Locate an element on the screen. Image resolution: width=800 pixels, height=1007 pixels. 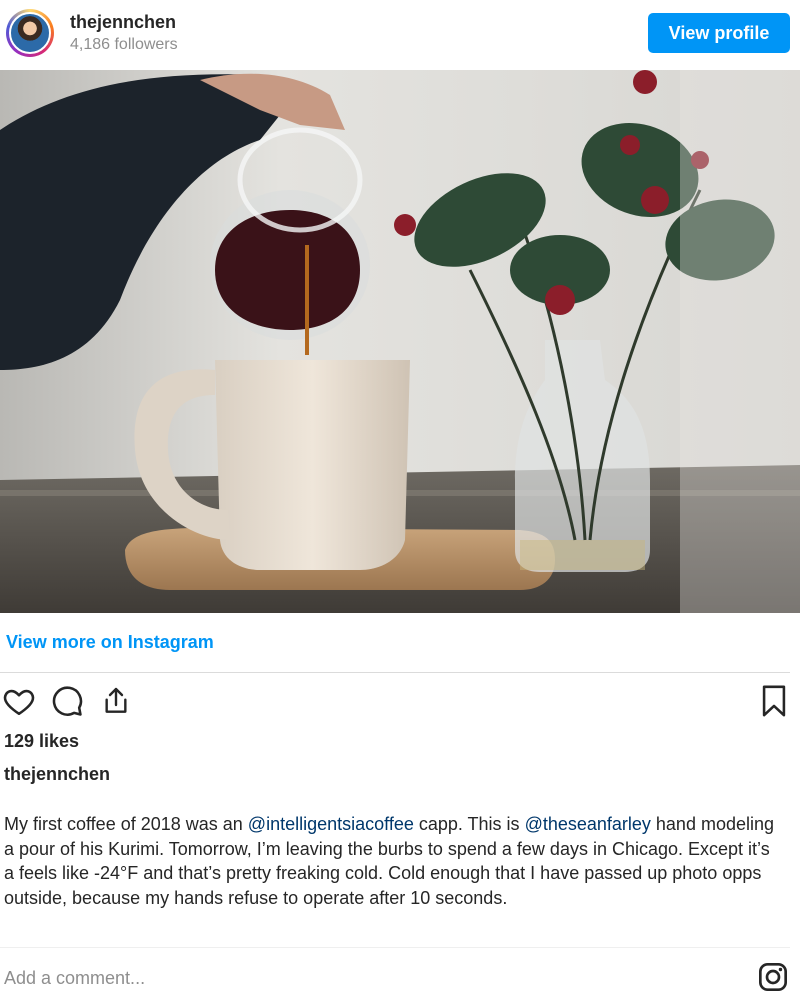
username: thejennchen is located at coordinates (123, 22).